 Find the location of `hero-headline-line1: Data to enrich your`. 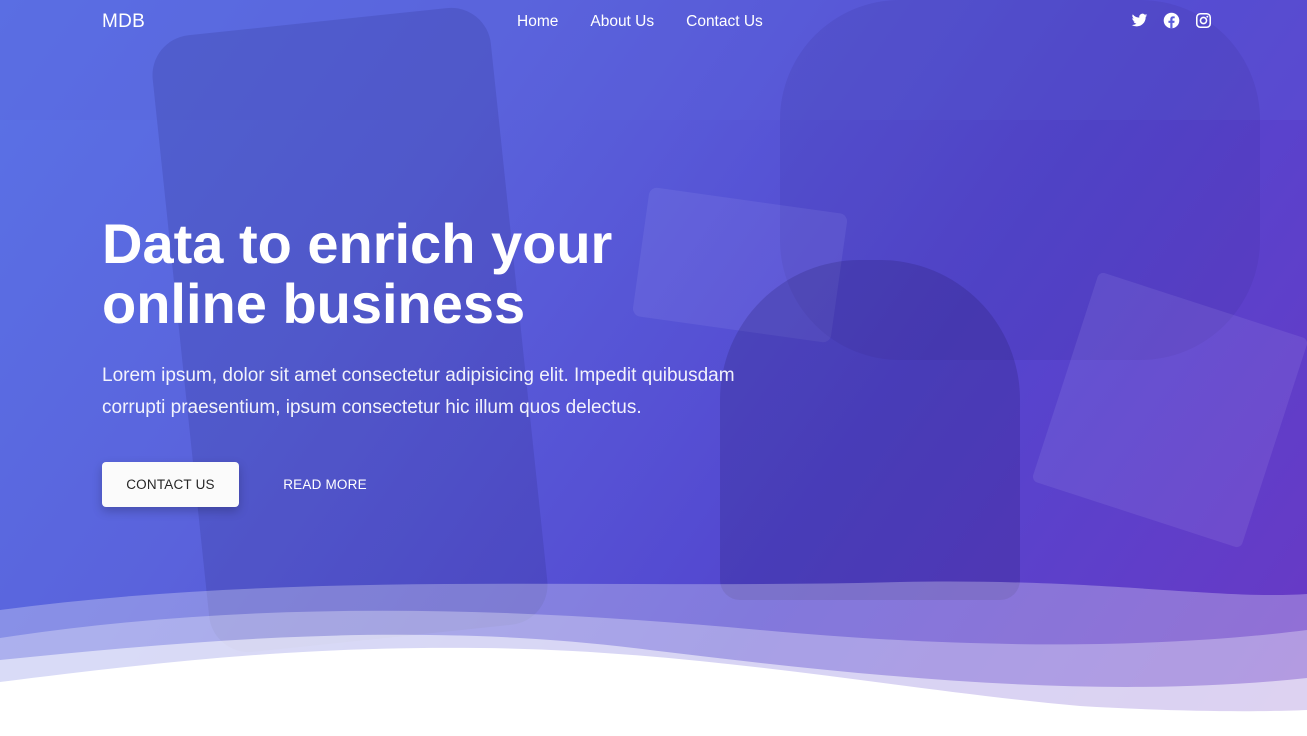

hero-headline-line1: Data to enrich your is located at coordinates (357, 243).